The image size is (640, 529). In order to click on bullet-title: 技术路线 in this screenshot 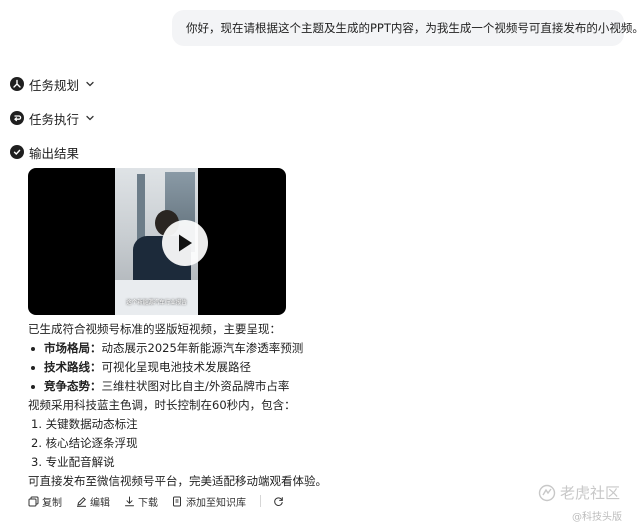, I will do `click(67, 367)`.